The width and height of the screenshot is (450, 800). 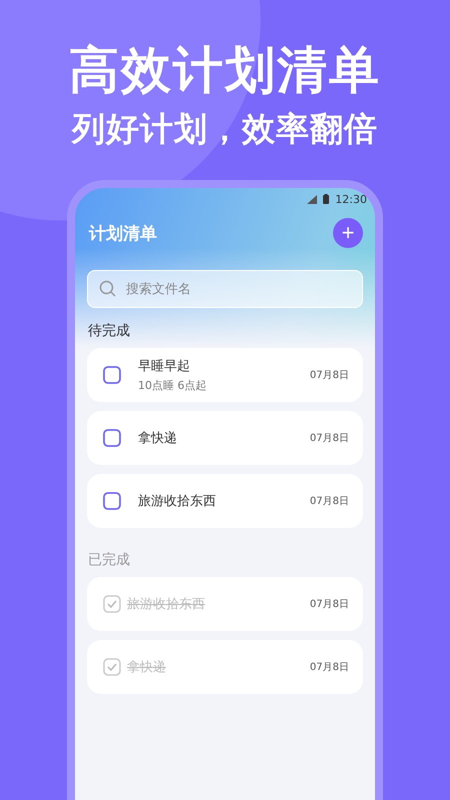 What do you see at coordinates (351, 199) in the screenshot?
I see `status-time: 12:30` at bounding box center [351, 199].